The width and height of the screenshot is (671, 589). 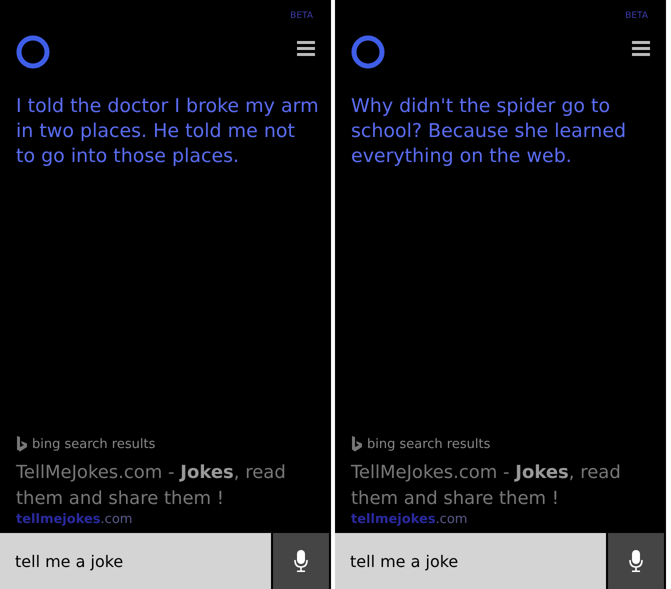 I want to click on joke-text: Why didn't the spider go to school? Because she learned everything on the web., so click(x=489, y=131).